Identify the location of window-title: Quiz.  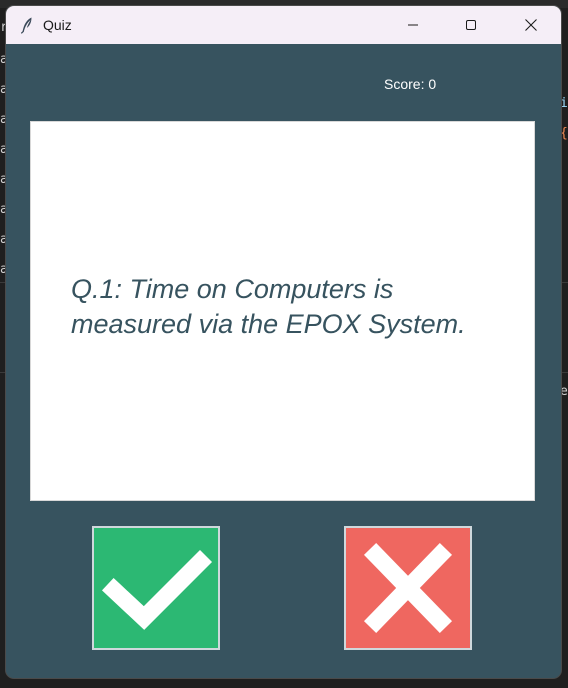
(57, 25).